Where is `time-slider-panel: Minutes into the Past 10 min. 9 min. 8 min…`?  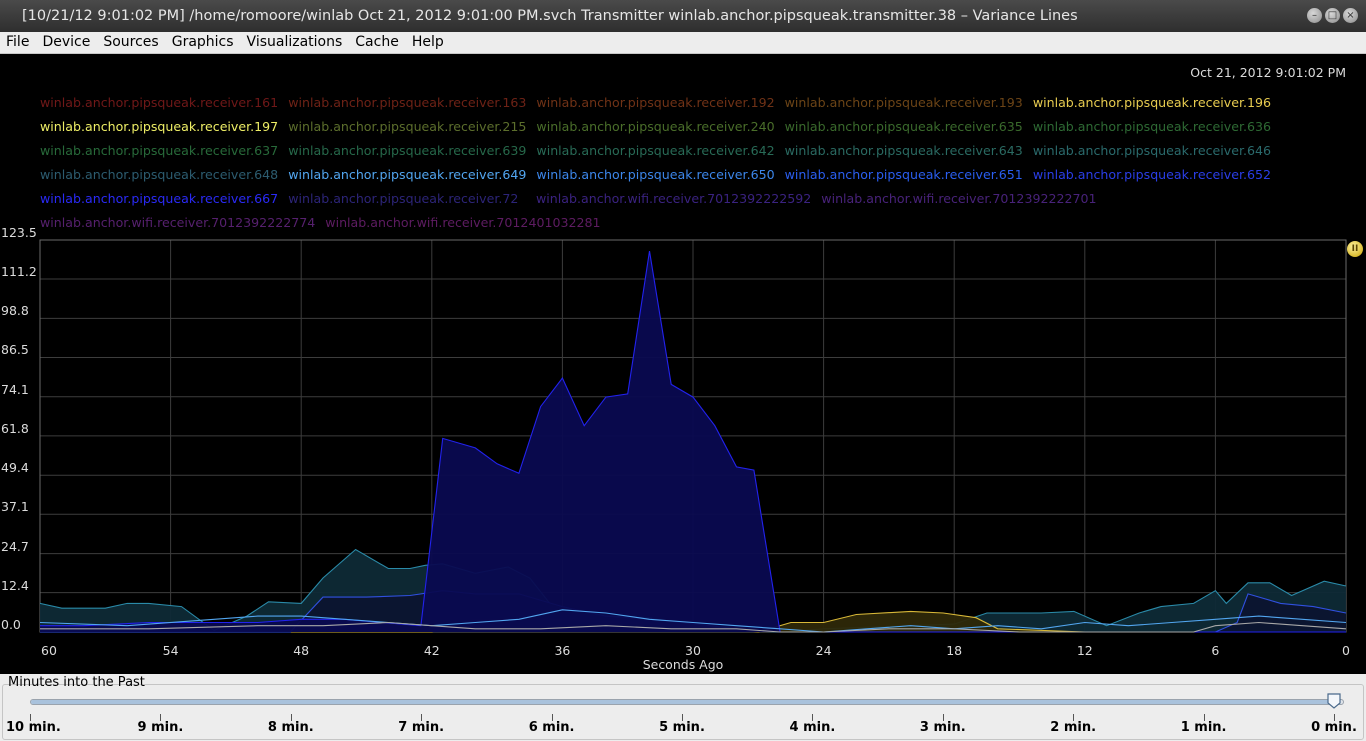
time-slider-panel: Minutes into the Past 10 min. 9 min. 8 min… is located at coordinates (683, 707).